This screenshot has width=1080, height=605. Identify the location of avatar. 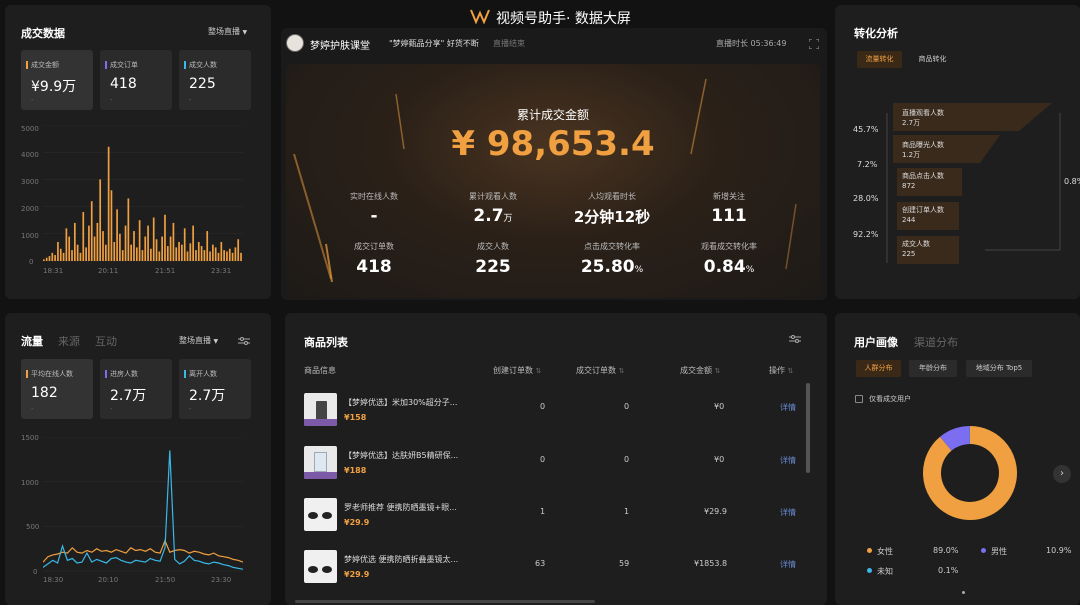
(295, 43).